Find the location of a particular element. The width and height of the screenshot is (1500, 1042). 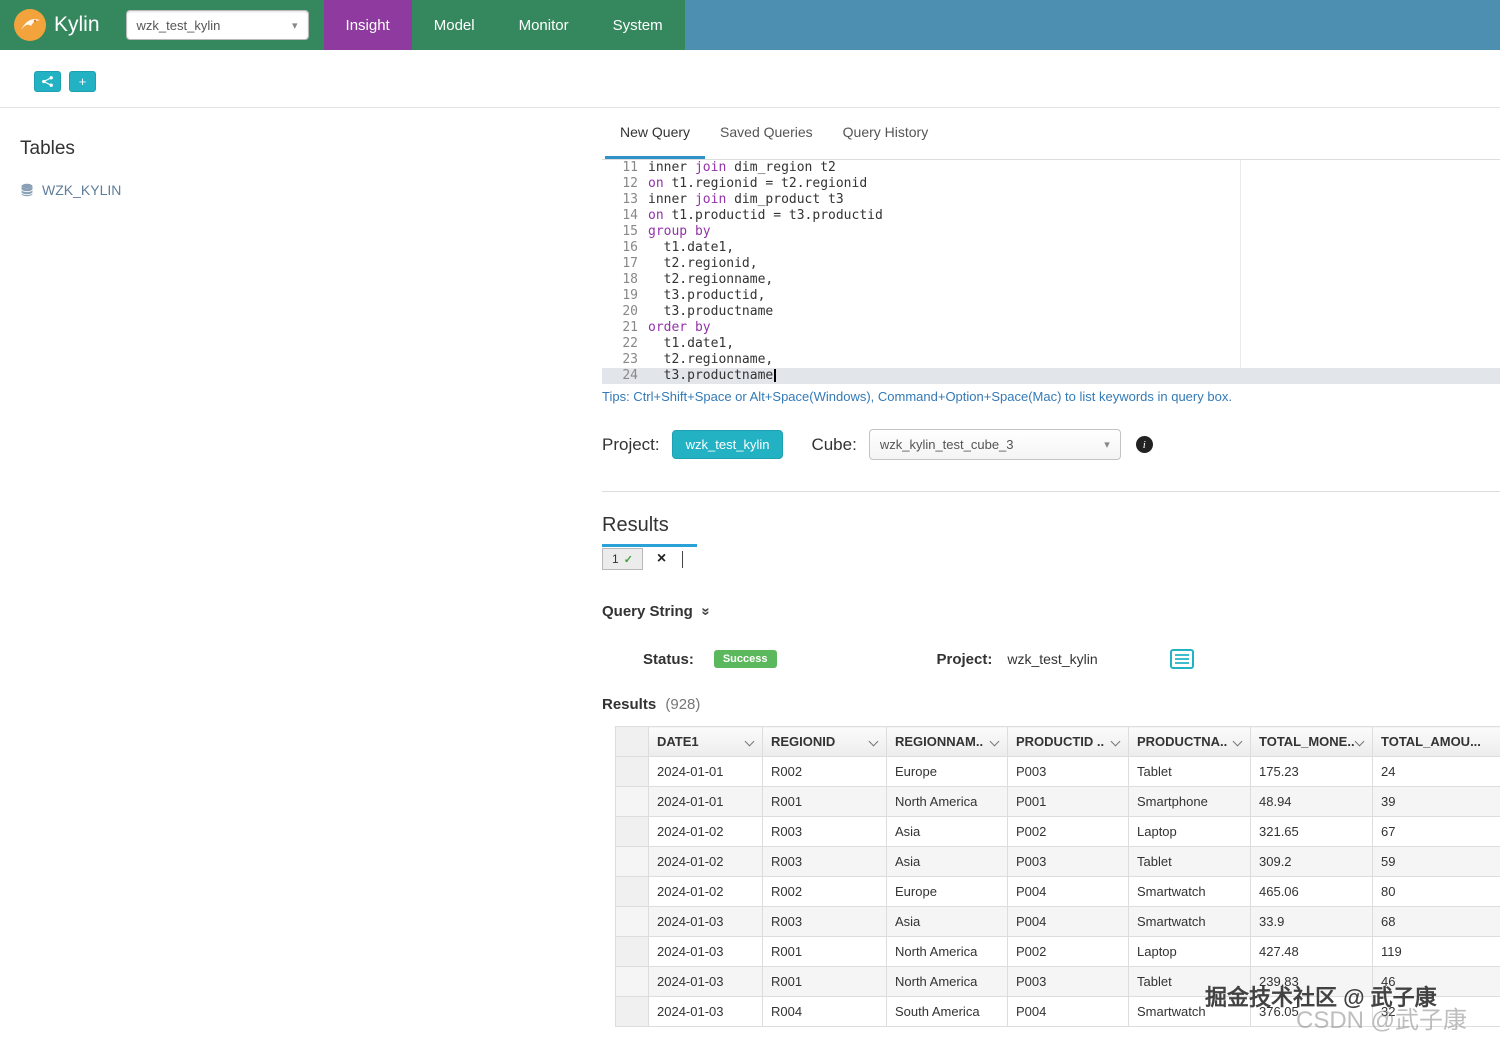

column-header-regionnam: REGIONNAM.. is located at coordinates (947, 741).